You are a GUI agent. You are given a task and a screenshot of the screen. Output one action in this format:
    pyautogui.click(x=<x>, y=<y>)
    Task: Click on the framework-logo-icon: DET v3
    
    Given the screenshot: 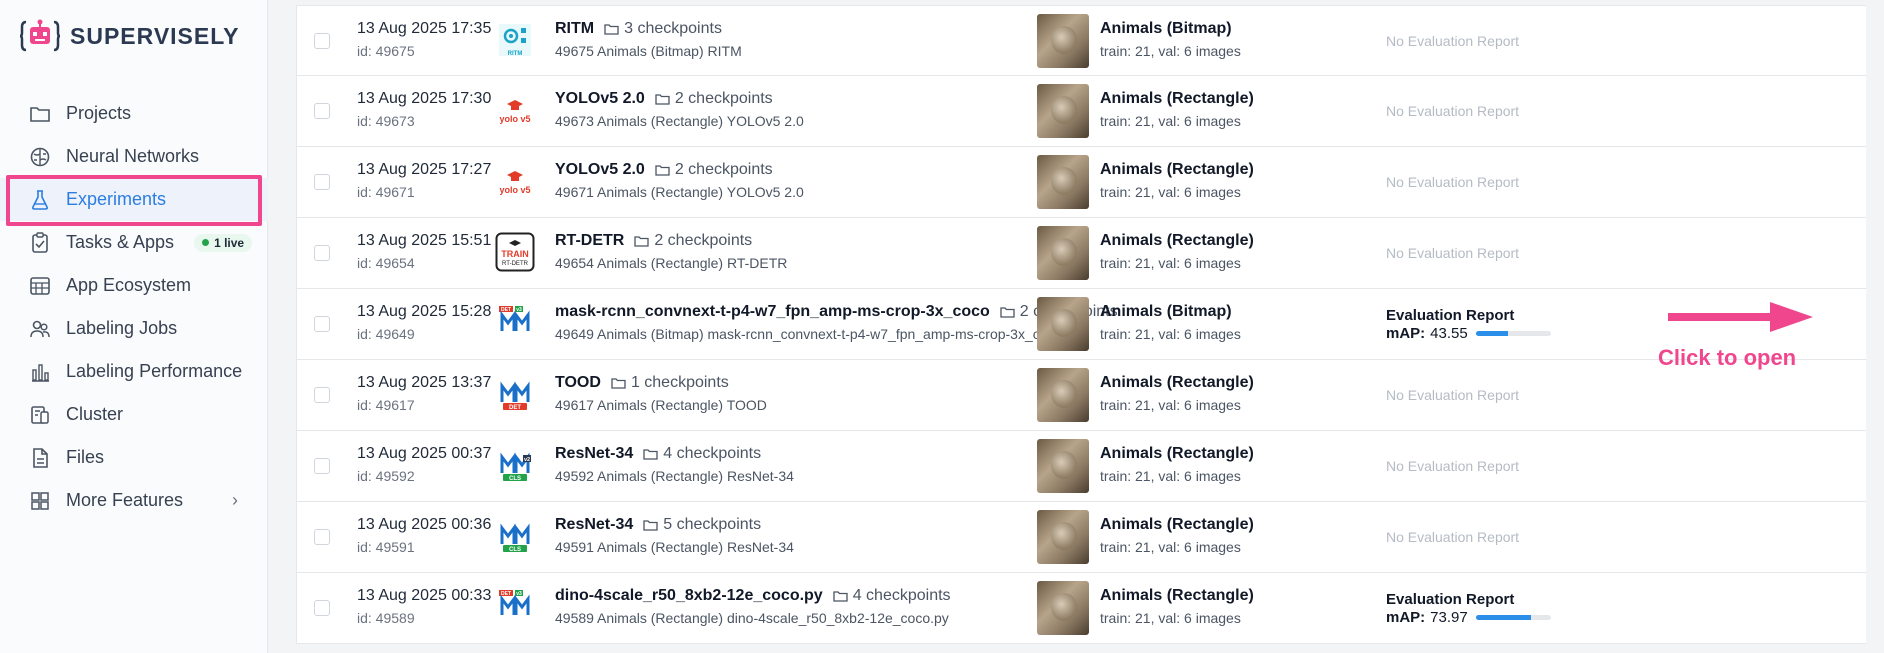 What is the action you would take?
    pyautogui.click(x=515, y=607)
    